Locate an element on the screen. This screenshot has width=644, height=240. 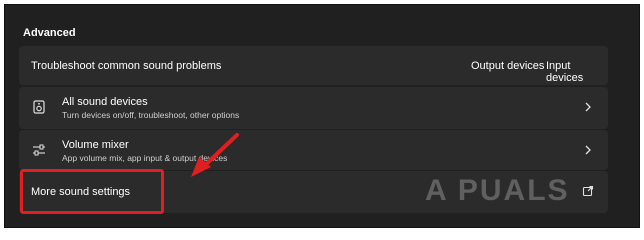
all-sound-devices-title: All sound devices is located at coordinates (105, 102).